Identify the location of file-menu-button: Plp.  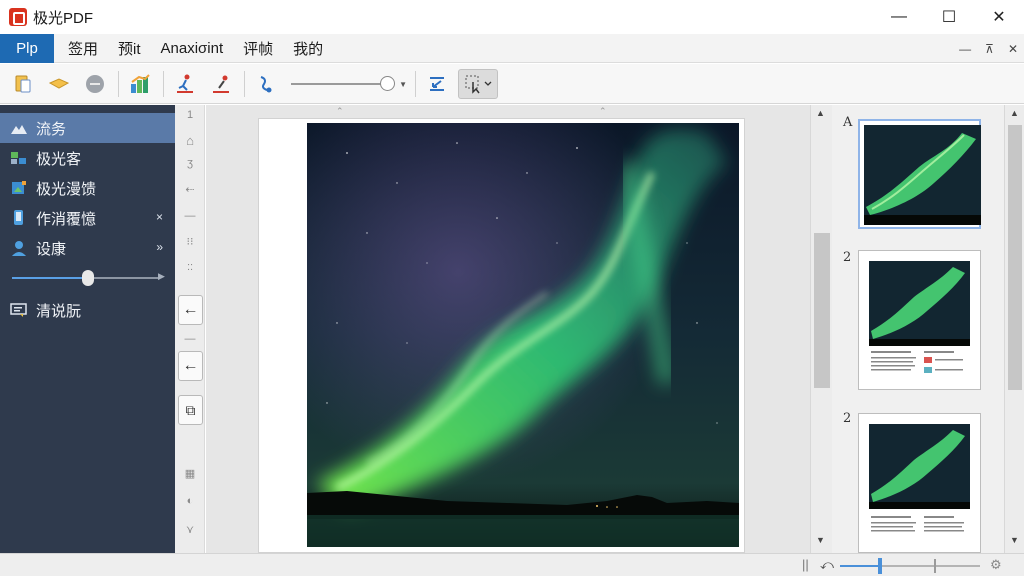
(27, 48).